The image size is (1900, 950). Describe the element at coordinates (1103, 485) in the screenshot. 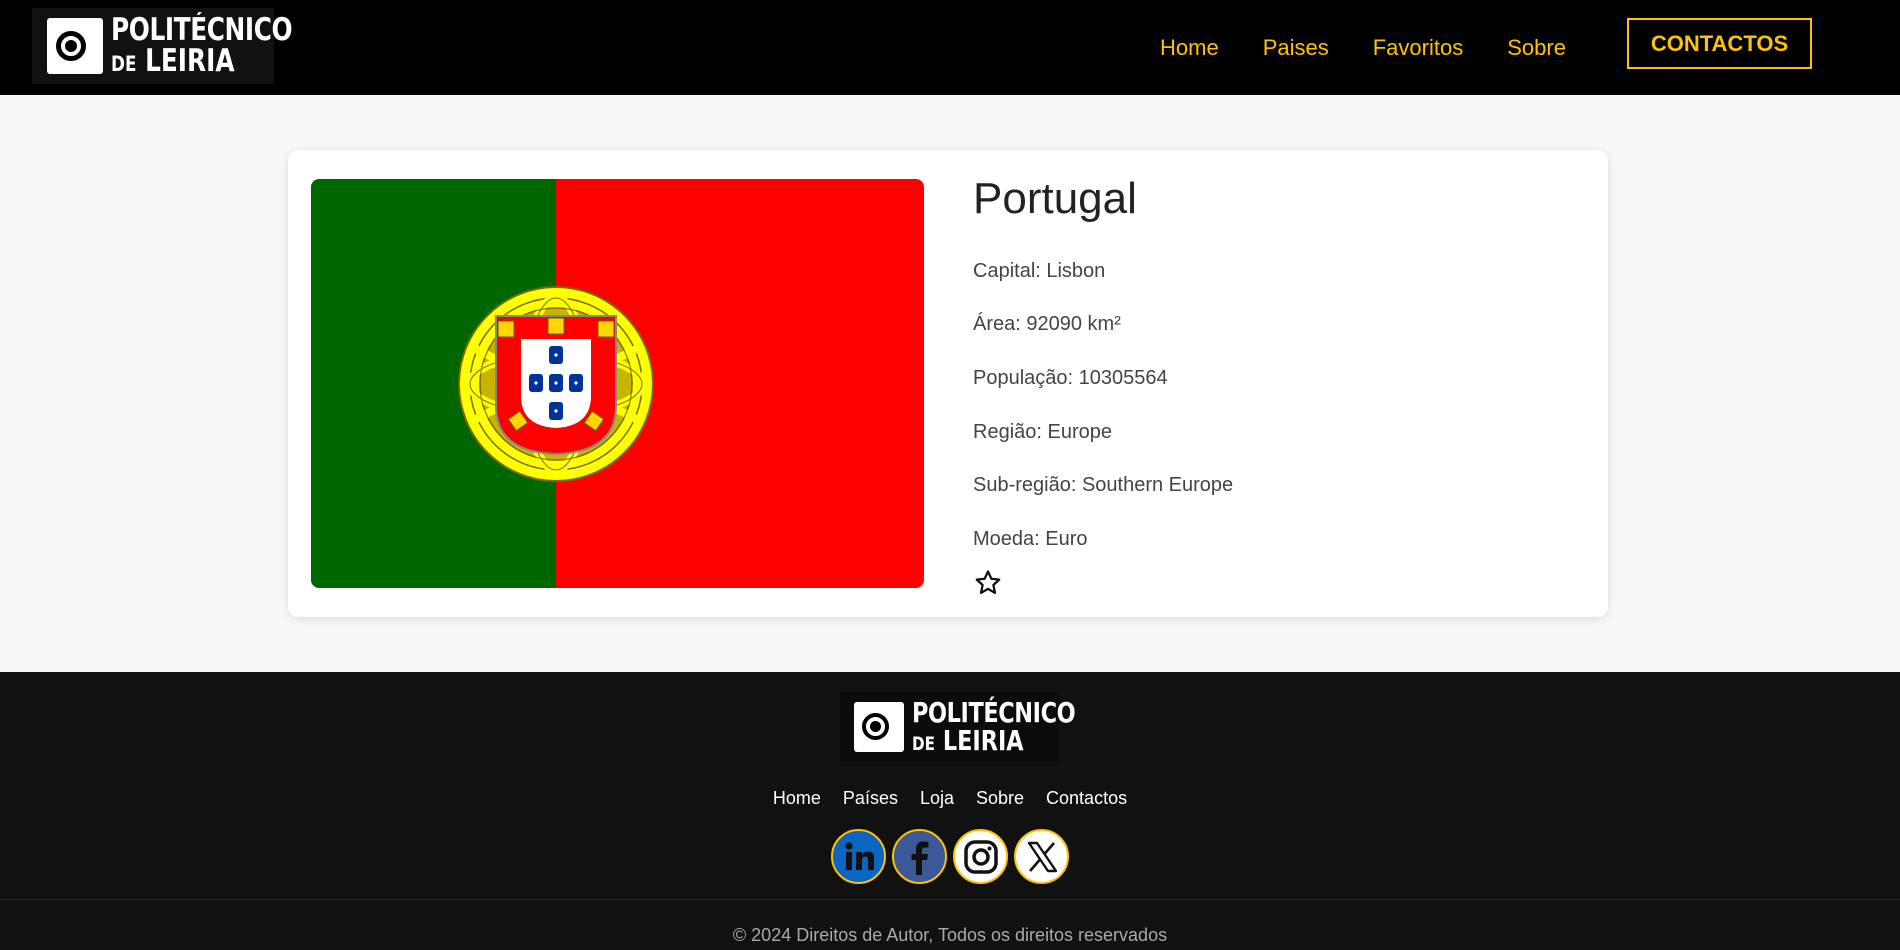

I see `country-subregion: Sub-região: Southern Europe` at that location.